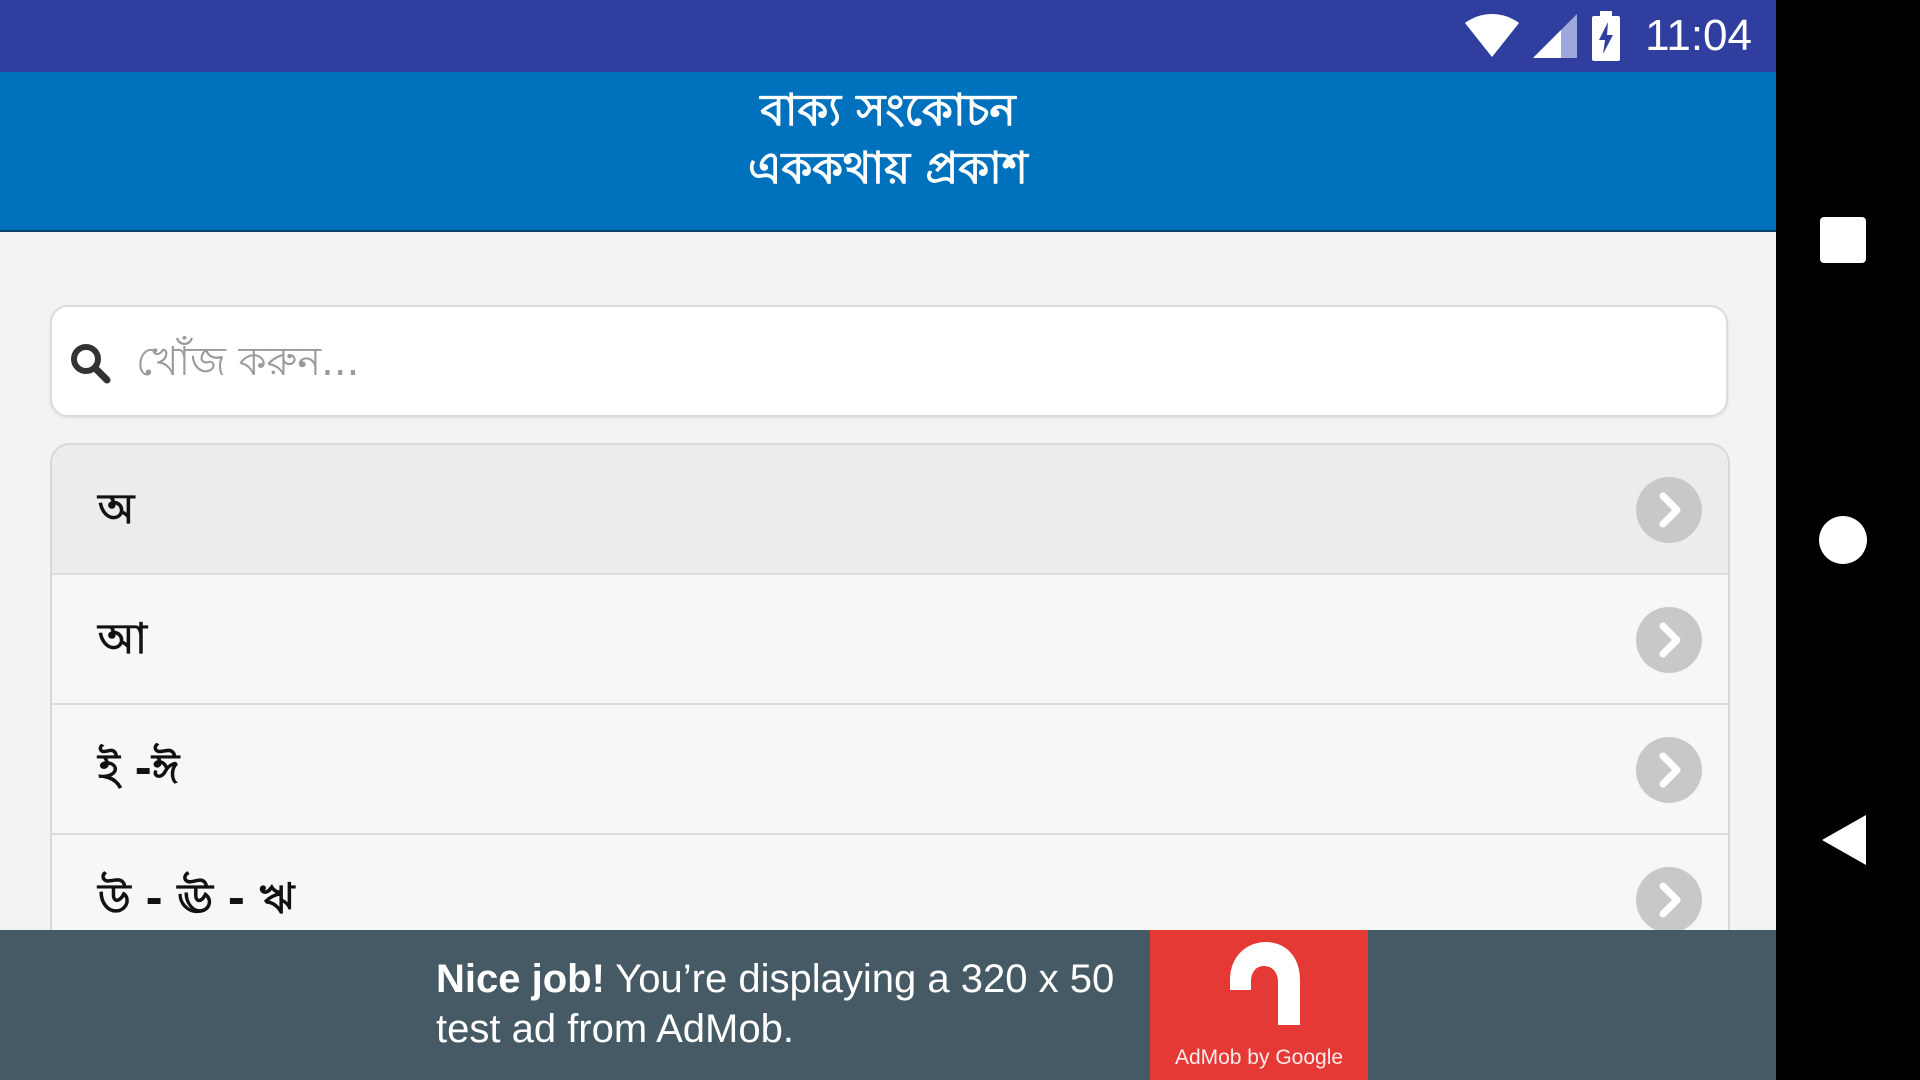  Describe the element at coordinates (888, 36) in the screenshot. I see `status-bar: 11:04` at that location.